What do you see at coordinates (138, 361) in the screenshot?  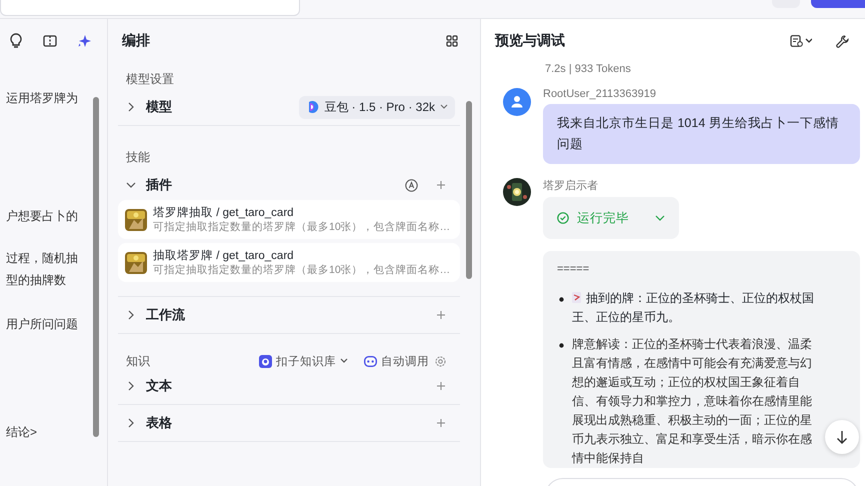 I see `section-label: 知识` at bounding box center [138, 361].